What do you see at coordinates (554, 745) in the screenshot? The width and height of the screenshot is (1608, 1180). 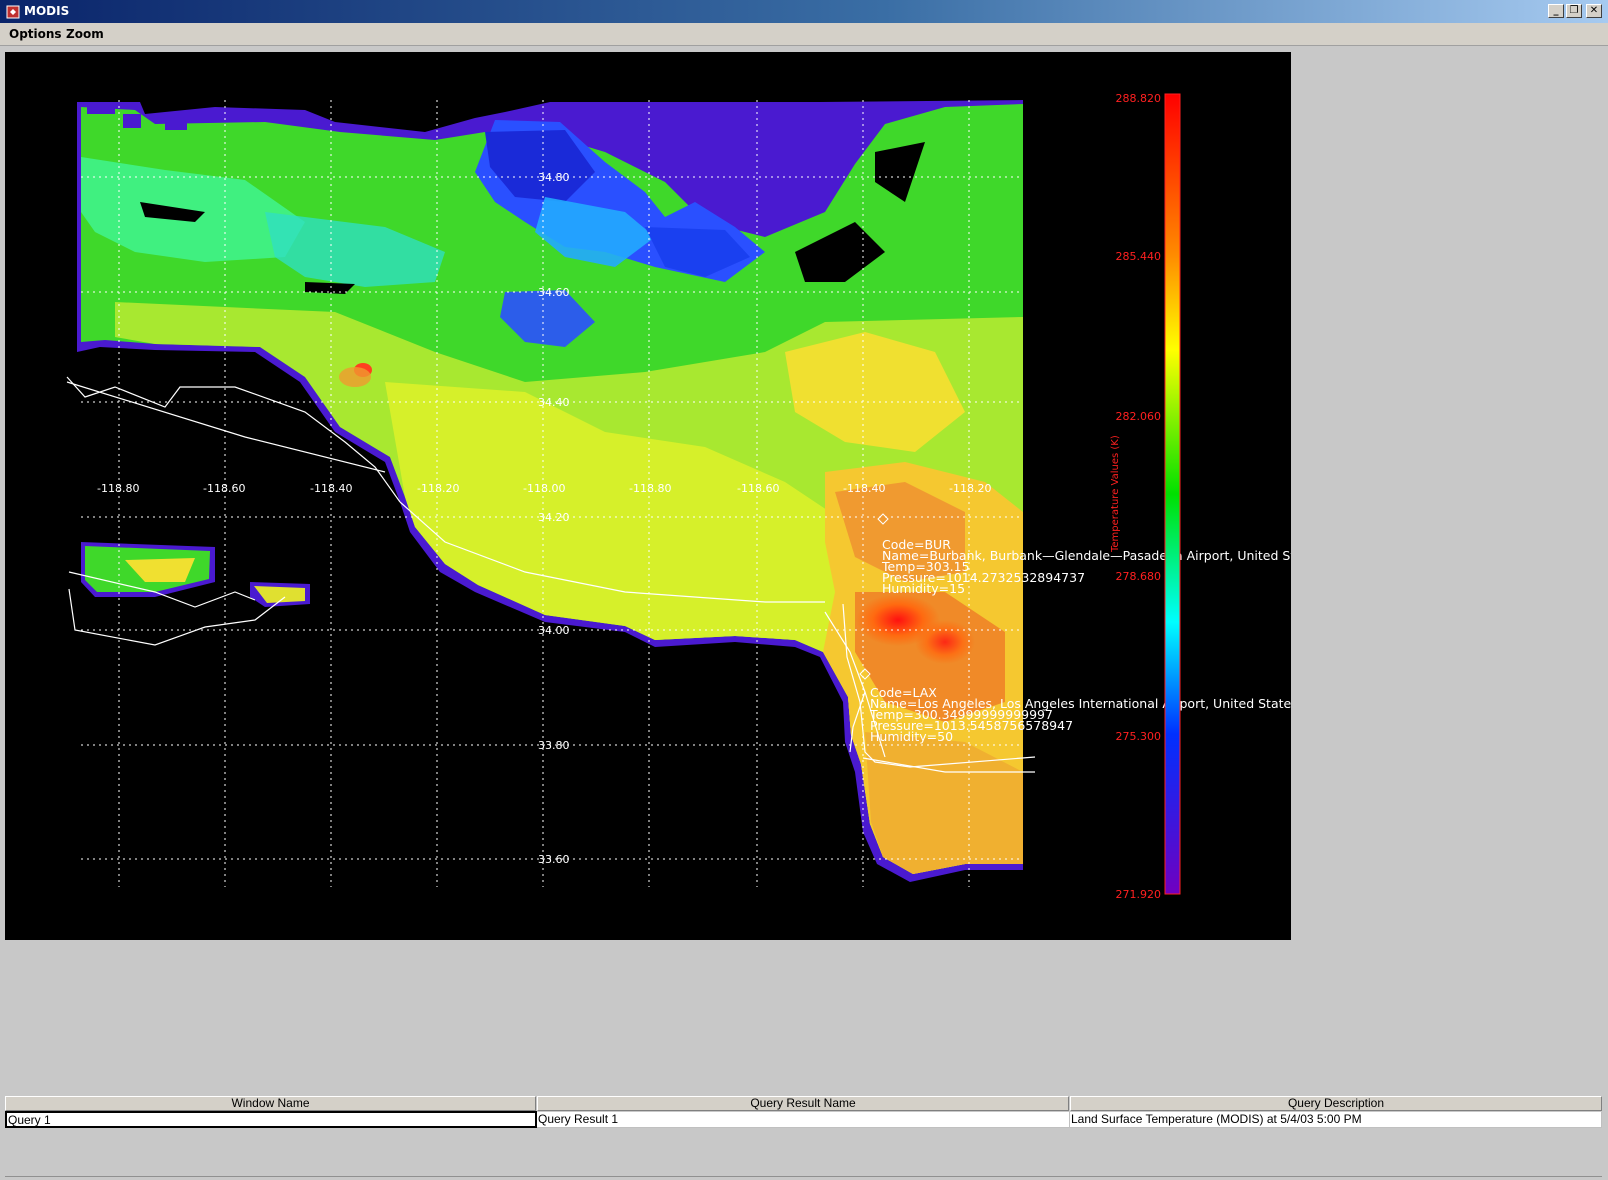 I see `lat-label: 33.80` at bounding box center [554, 745].